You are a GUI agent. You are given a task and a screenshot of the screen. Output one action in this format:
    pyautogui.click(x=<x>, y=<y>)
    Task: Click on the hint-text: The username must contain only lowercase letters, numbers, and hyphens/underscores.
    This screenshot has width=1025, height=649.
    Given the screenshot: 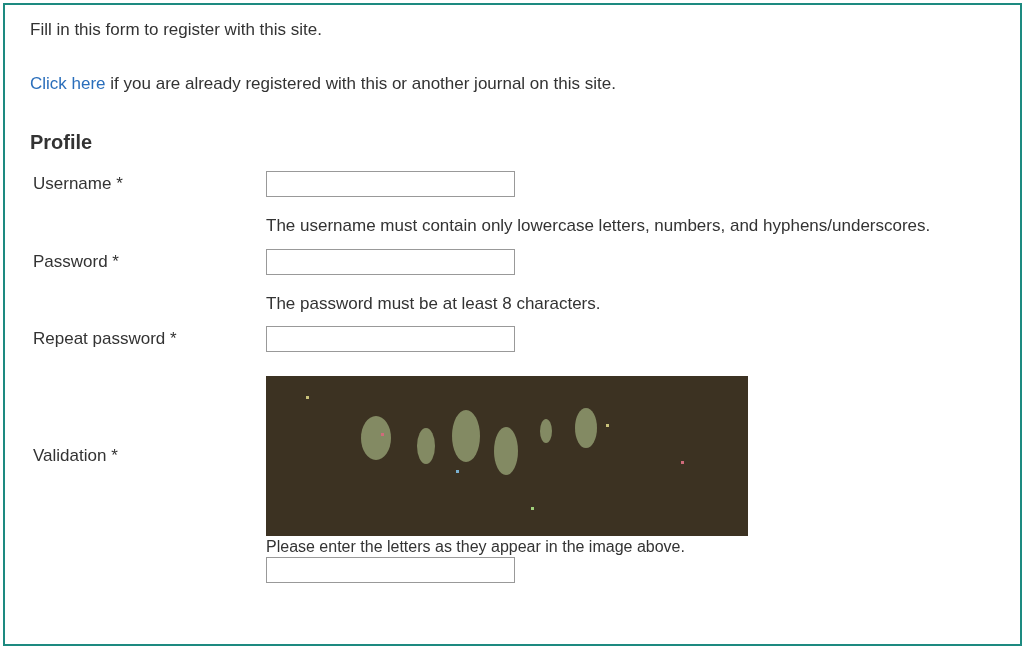 What is the action you would take?
    pyautogui.click(x=598, y=226)
    